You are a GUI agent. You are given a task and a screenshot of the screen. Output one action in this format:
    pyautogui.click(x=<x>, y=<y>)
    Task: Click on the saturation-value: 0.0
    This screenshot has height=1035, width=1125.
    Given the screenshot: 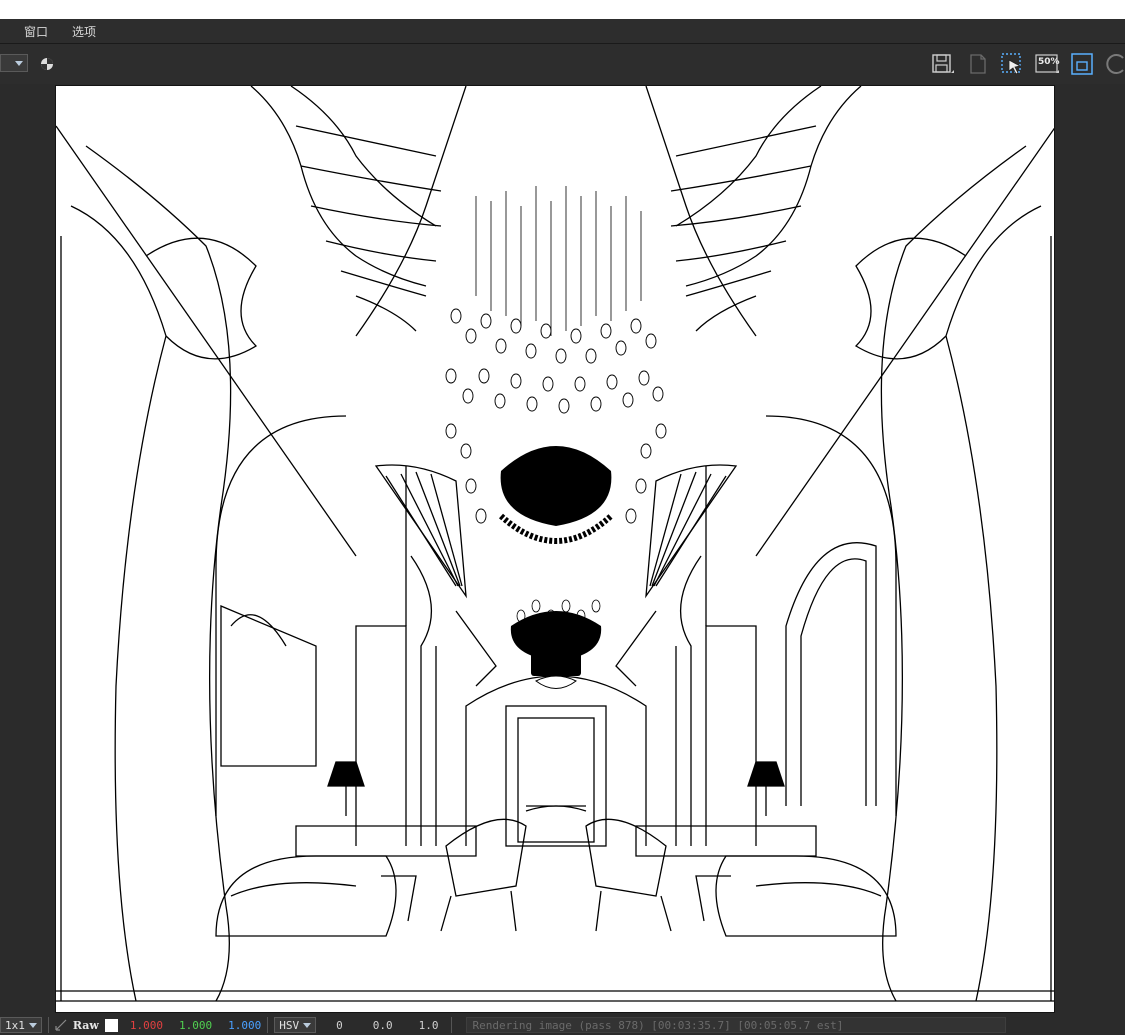 What is the action you would take?
    pyautogui.click(x=382, y=1025)
    